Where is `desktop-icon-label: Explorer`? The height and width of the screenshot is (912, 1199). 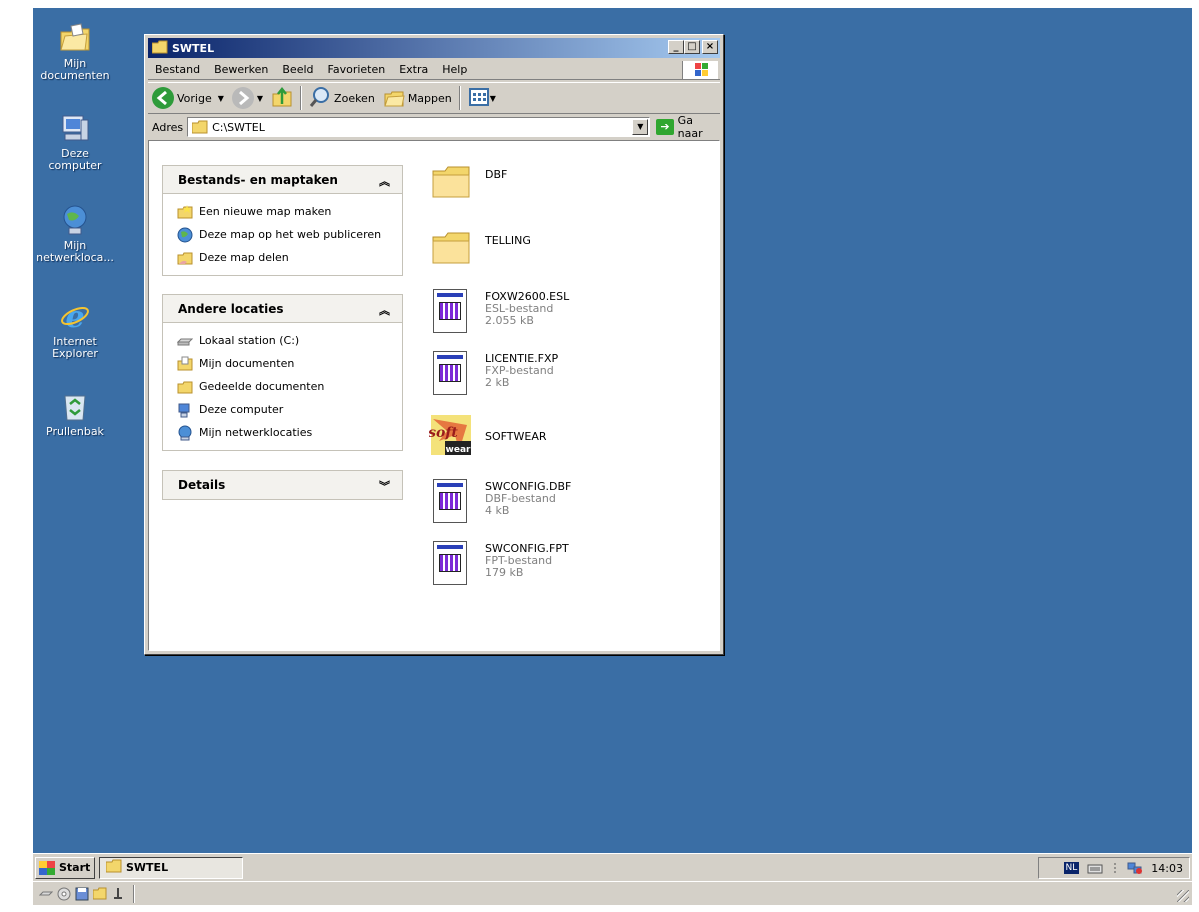 desktop-icon-label: Explorer is located at coordinates (75, 353).